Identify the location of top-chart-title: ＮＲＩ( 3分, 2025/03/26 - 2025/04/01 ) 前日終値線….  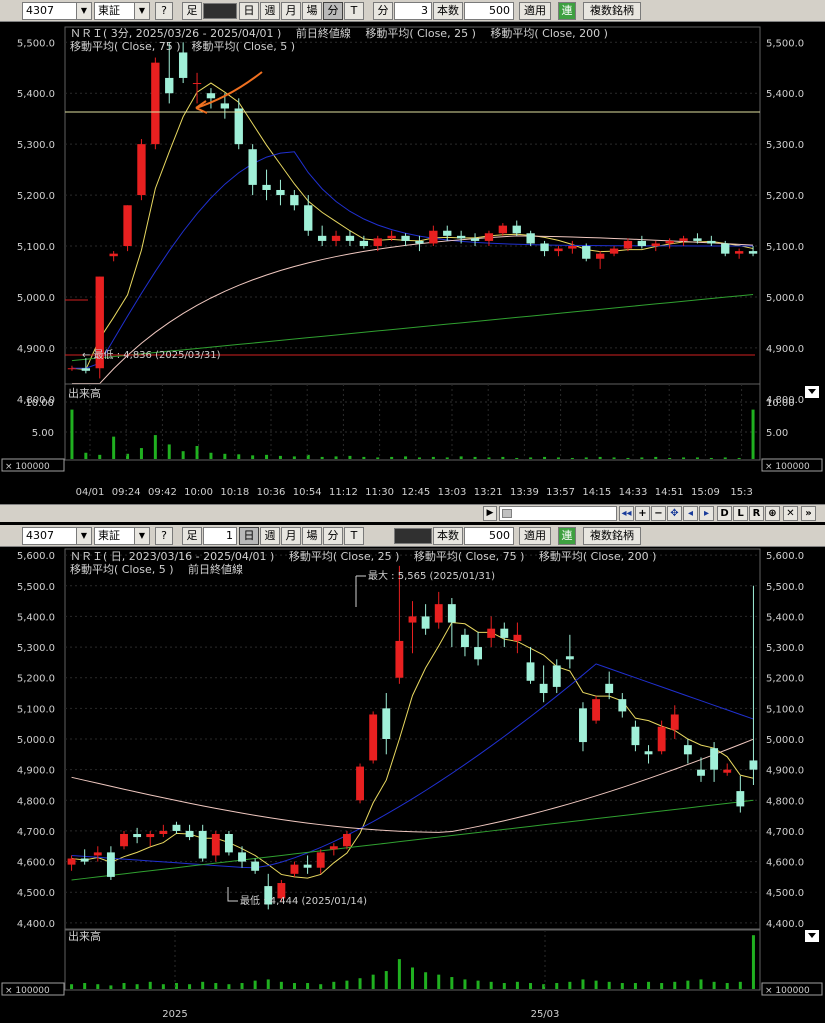
(339, 33).